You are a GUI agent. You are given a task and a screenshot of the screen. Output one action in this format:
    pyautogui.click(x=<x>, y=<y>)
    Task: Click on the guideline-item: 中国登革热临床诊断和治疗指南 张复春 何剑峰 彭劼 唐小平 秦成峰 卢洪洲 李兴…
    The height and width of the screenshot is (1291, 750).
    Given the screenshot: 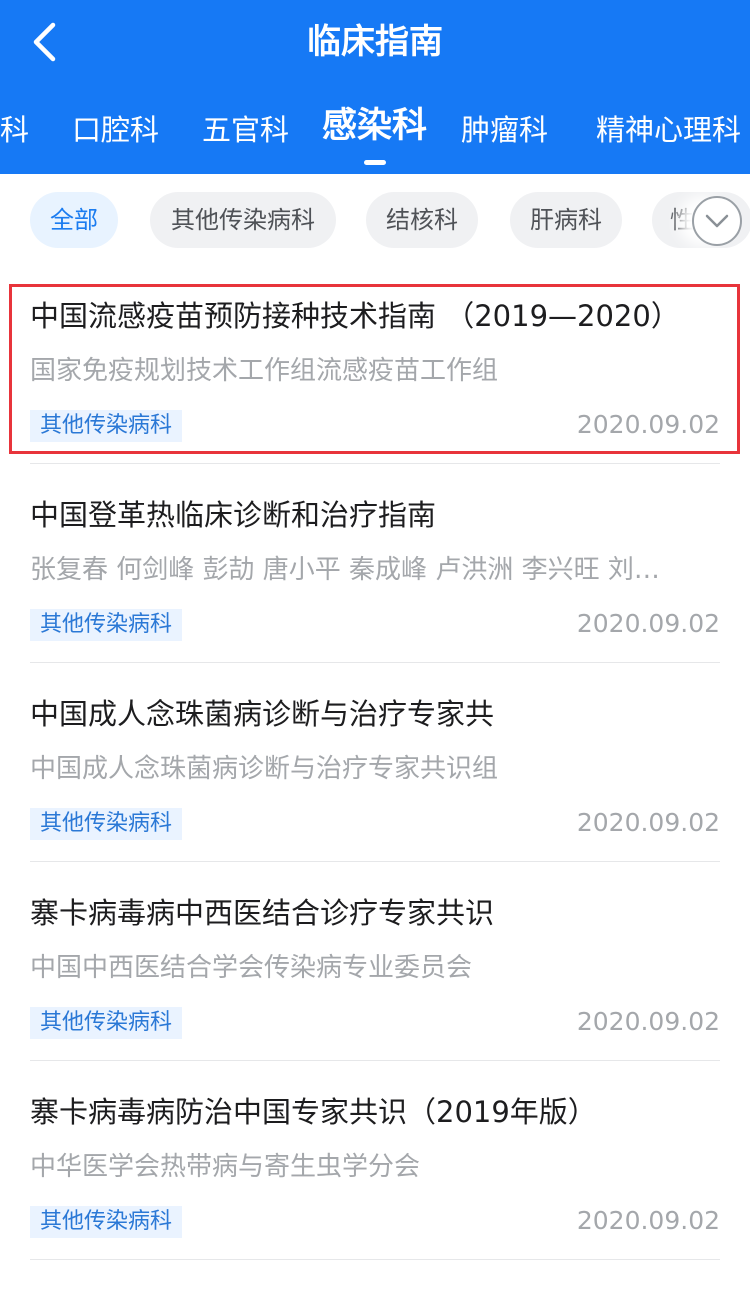 What is the action you would take?
    pyautogui.click(x=375, y=576)
    